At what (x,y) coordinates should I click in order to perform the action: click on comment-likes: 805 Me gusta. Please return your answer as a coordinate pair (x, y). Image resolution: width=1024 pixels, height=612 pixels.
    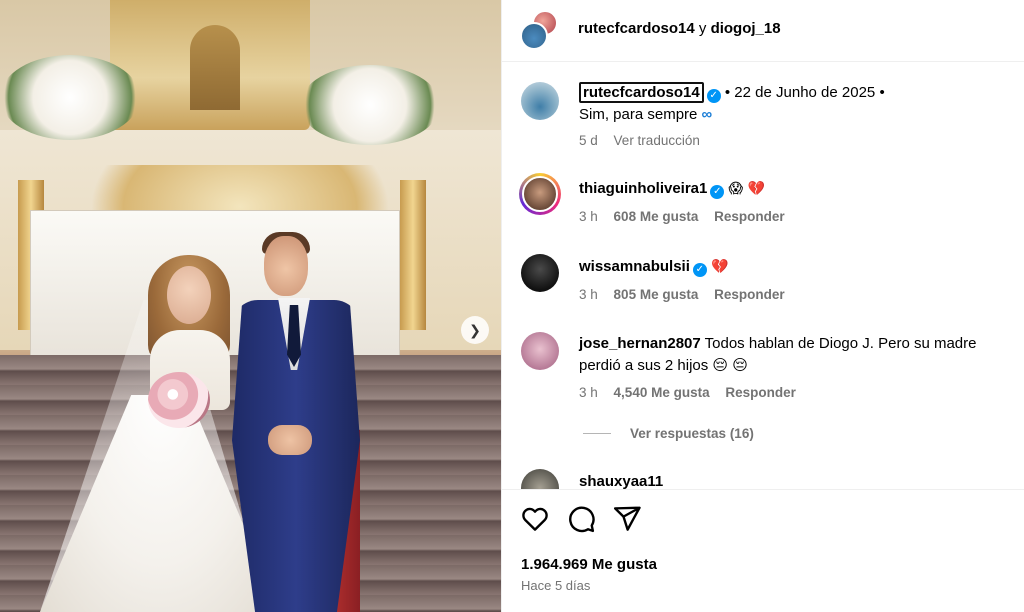
    Looking at the image, I should click on (656, 294).